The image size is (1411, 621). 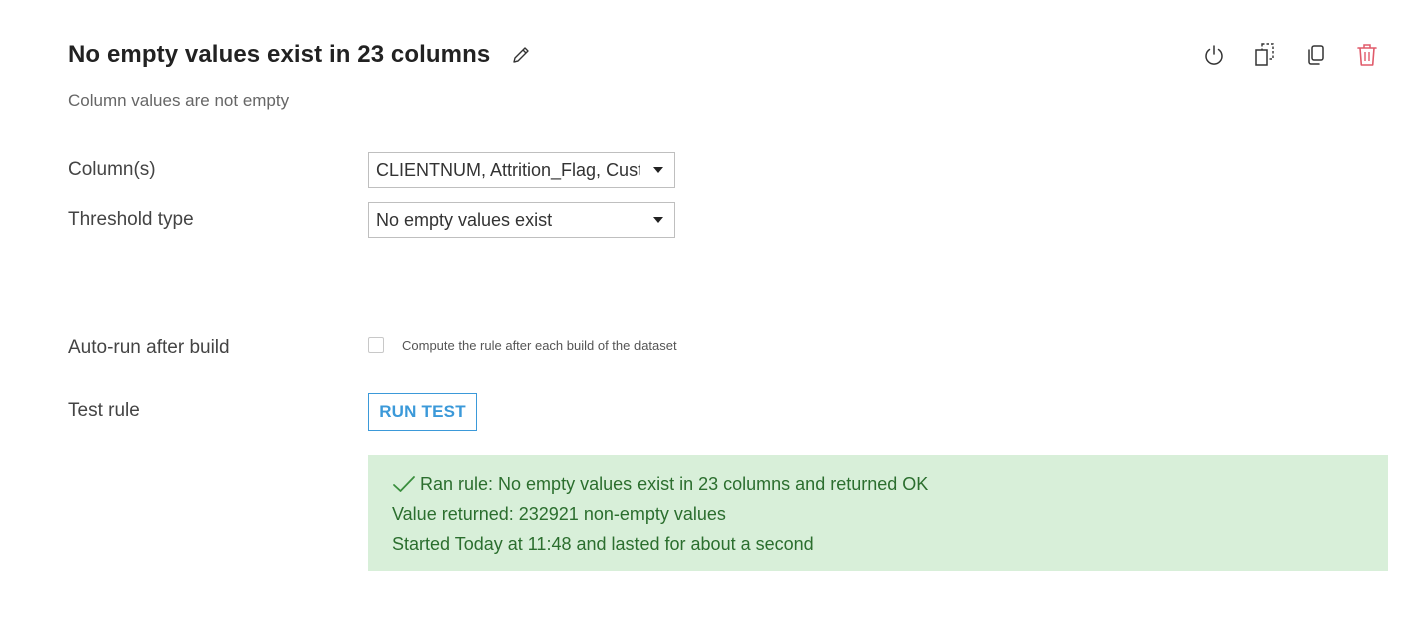 I want to click on result-value: Value returned: 232921 non-empty values, so click(x=559, y=514).